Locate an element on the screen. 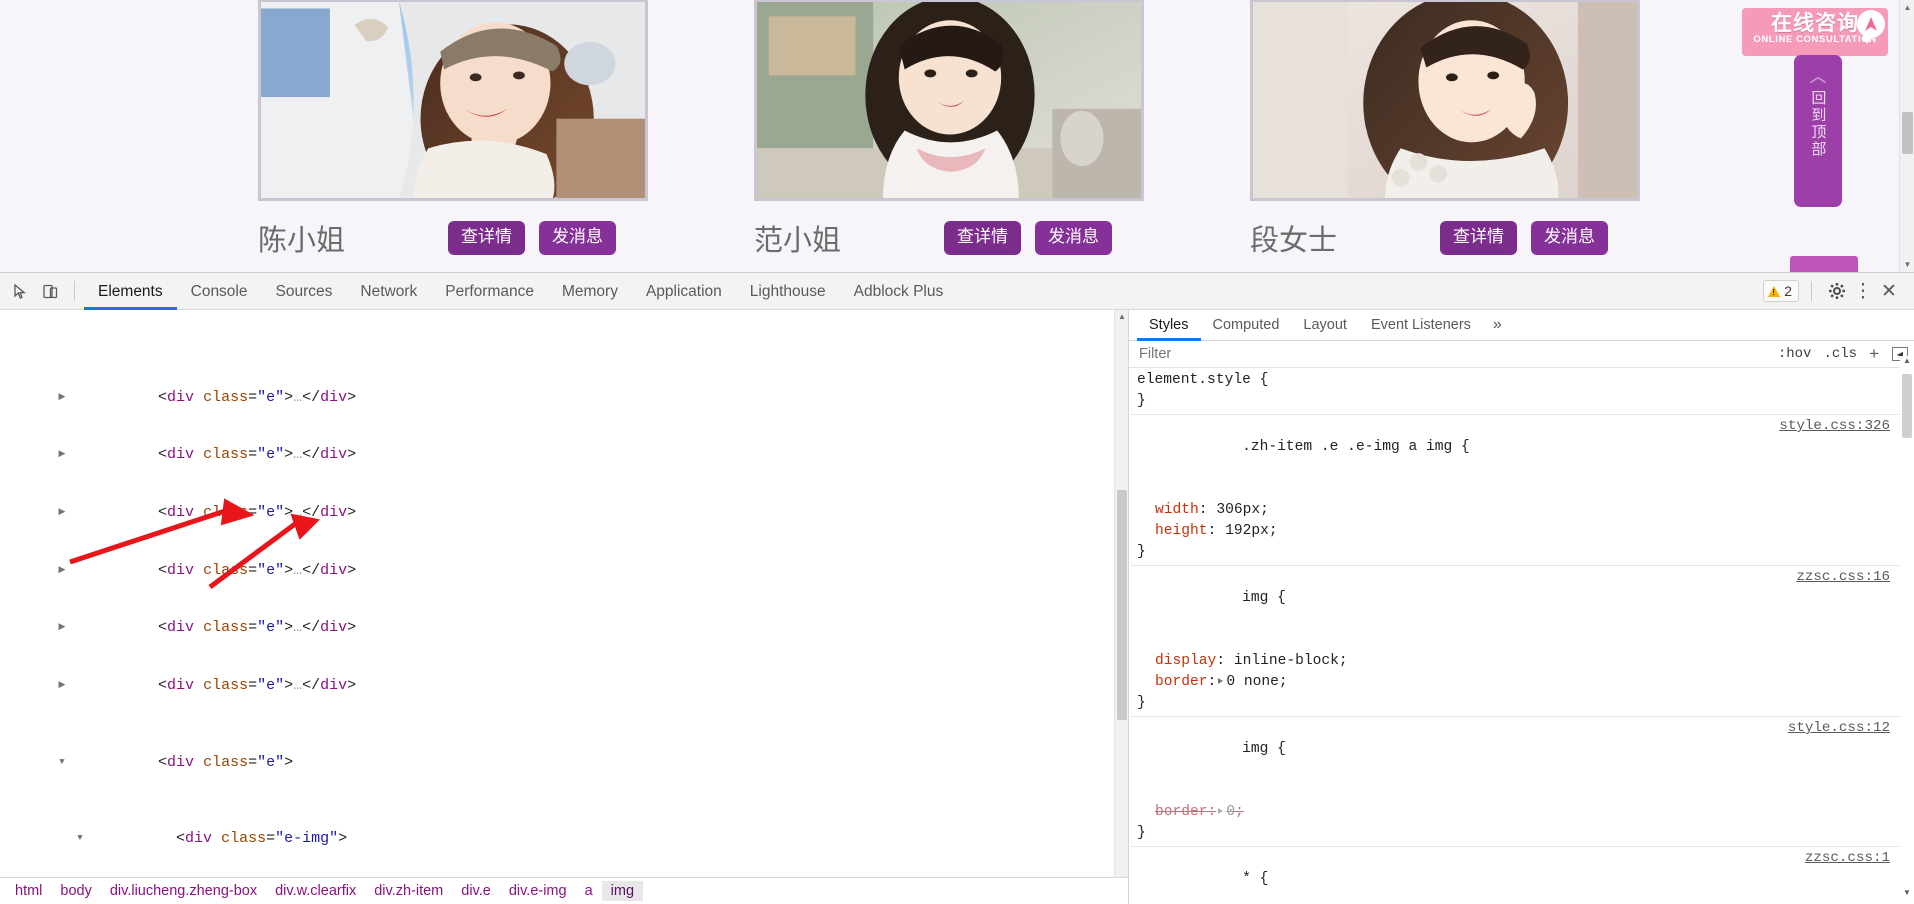  hov-toggle-button: :hov is located at coordinates (1795, 354).